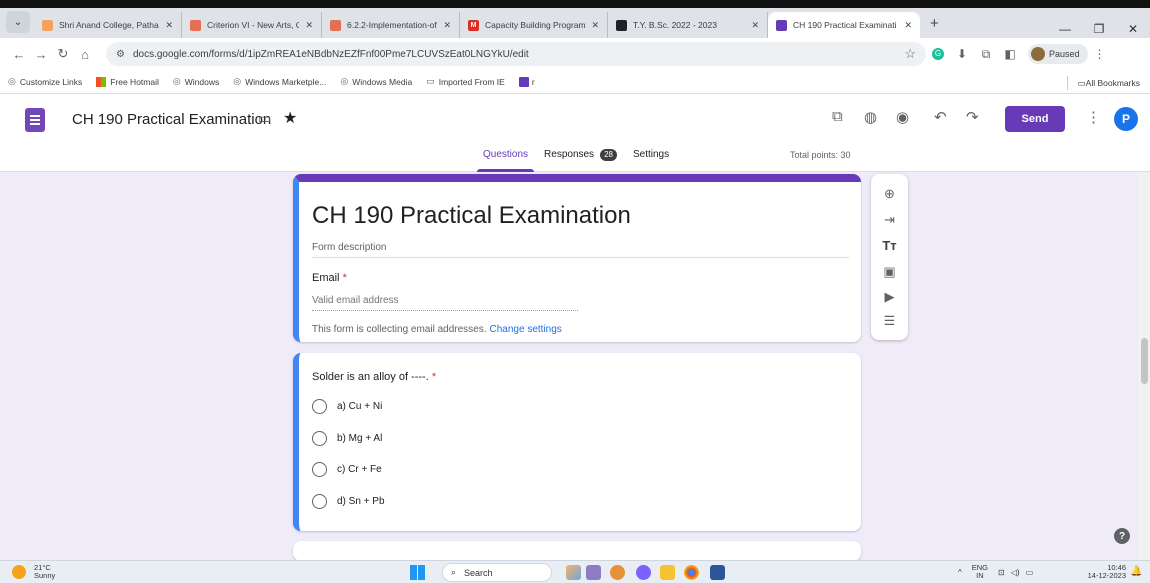  Describe the element at coordinates (889, 272) in the screenshot. I see `add-image-icon: ▣` at that location.